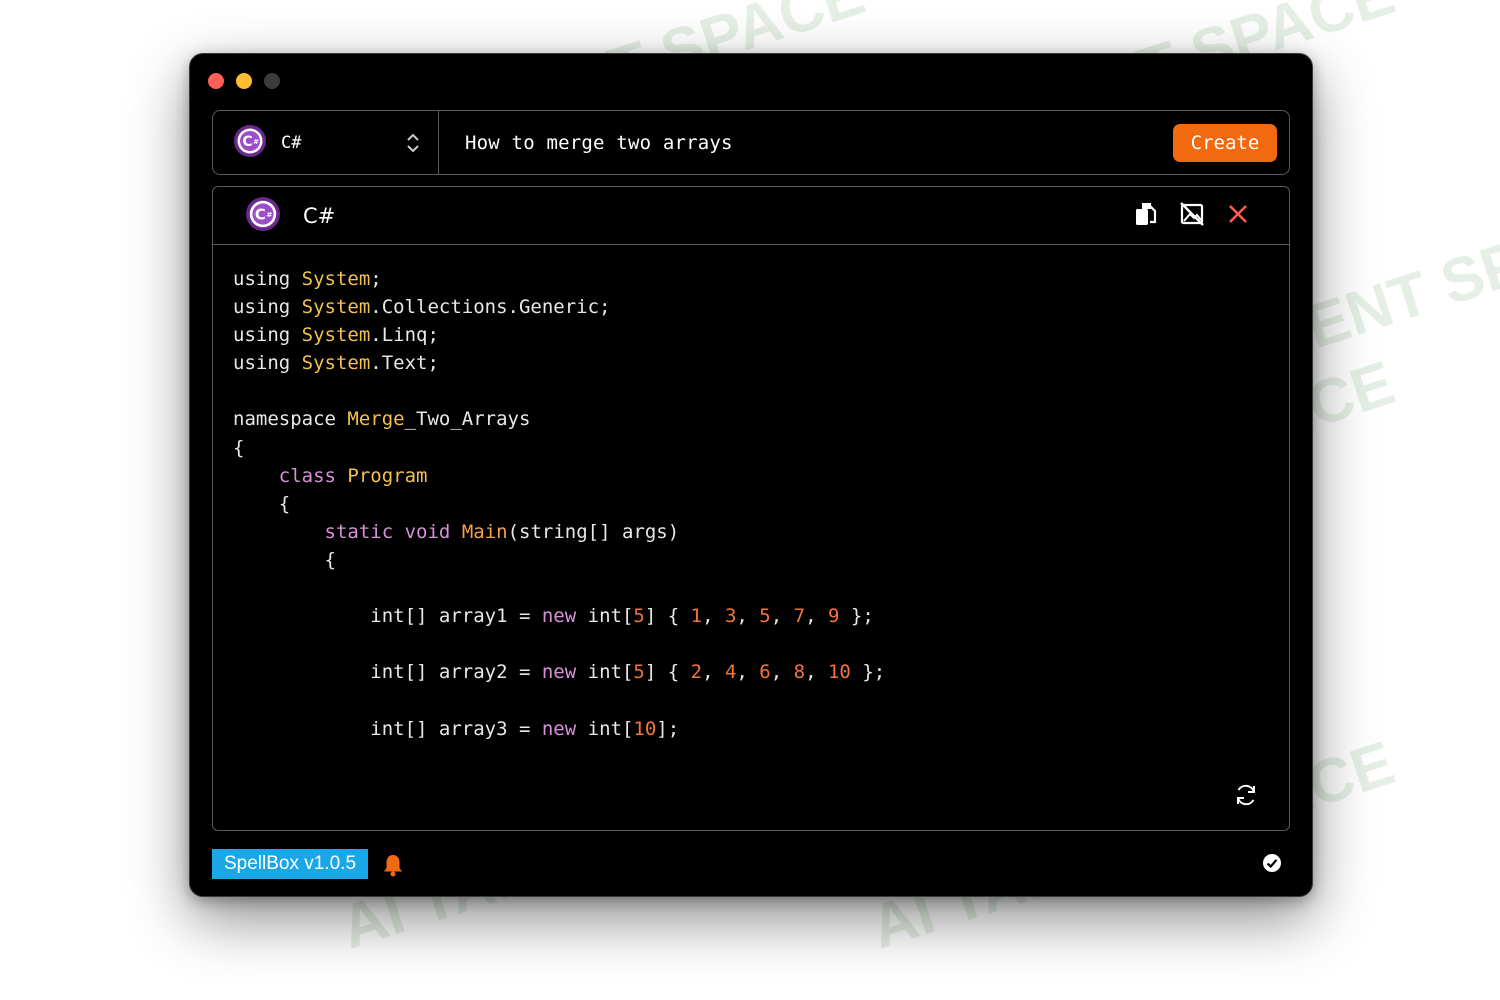 Image resolution: width=1500 pixels, height=1000 pixels. Describe the element at coordinates (291, 142) in the screenshot. I see `language-label: C#` at that location.